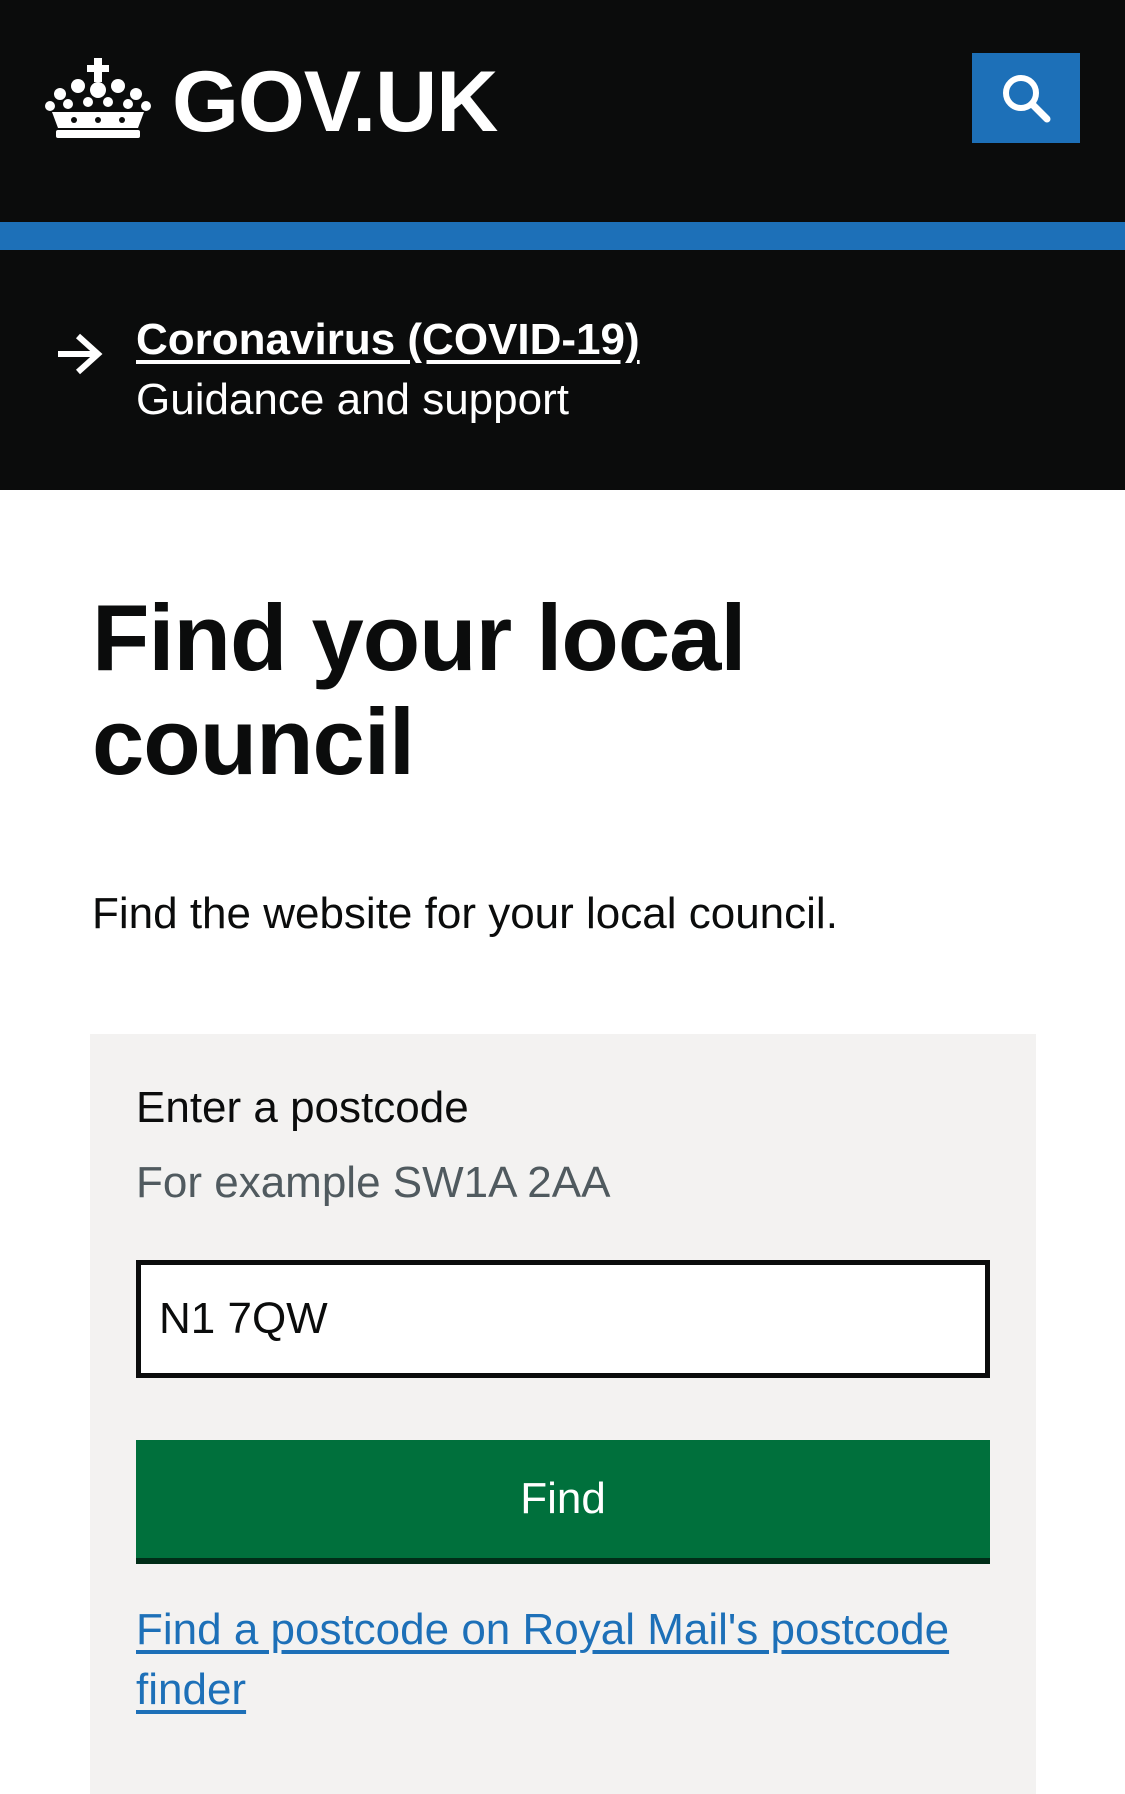 The width and height of the screenshot is (1125, 1794). What do you see at coordinates (563, 1319) in the screenshot?
I see `postcode-input` at bounding box center [563, 1319].